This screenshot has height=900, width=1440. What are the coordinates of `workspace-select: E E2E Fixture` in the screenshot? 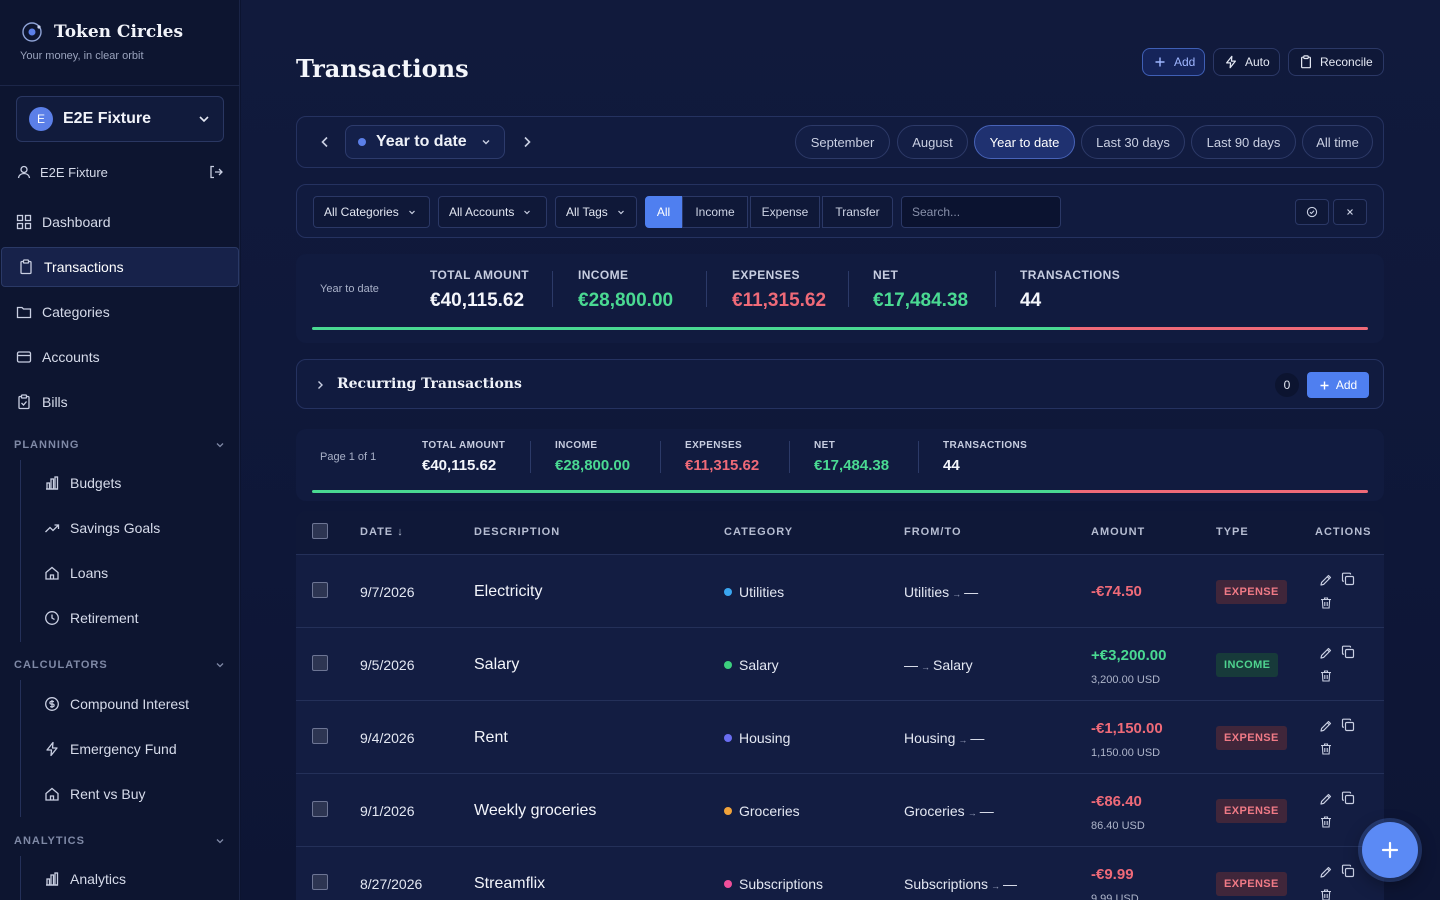 It's located at (120, 119).